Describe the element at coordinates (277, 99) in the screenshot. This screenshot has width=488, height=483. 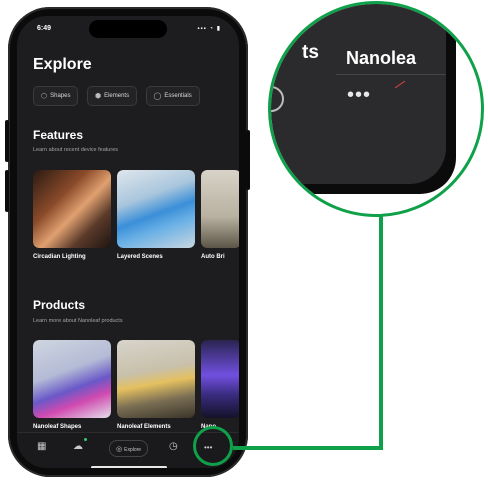
I see `circle-icon` at that location.